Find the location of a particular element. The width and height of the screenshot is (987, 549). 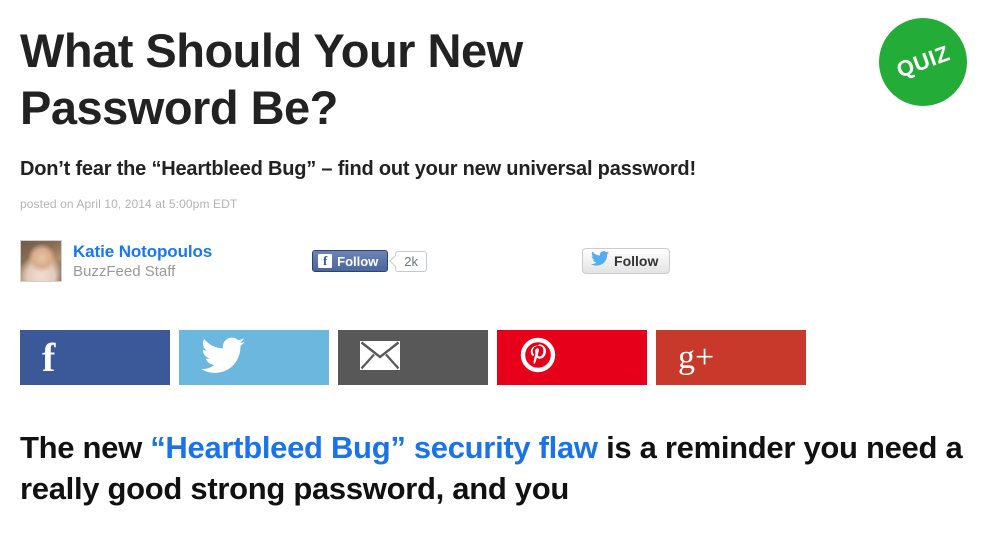

quiz-badge: QUIZ is located at coordinates (923, 62).